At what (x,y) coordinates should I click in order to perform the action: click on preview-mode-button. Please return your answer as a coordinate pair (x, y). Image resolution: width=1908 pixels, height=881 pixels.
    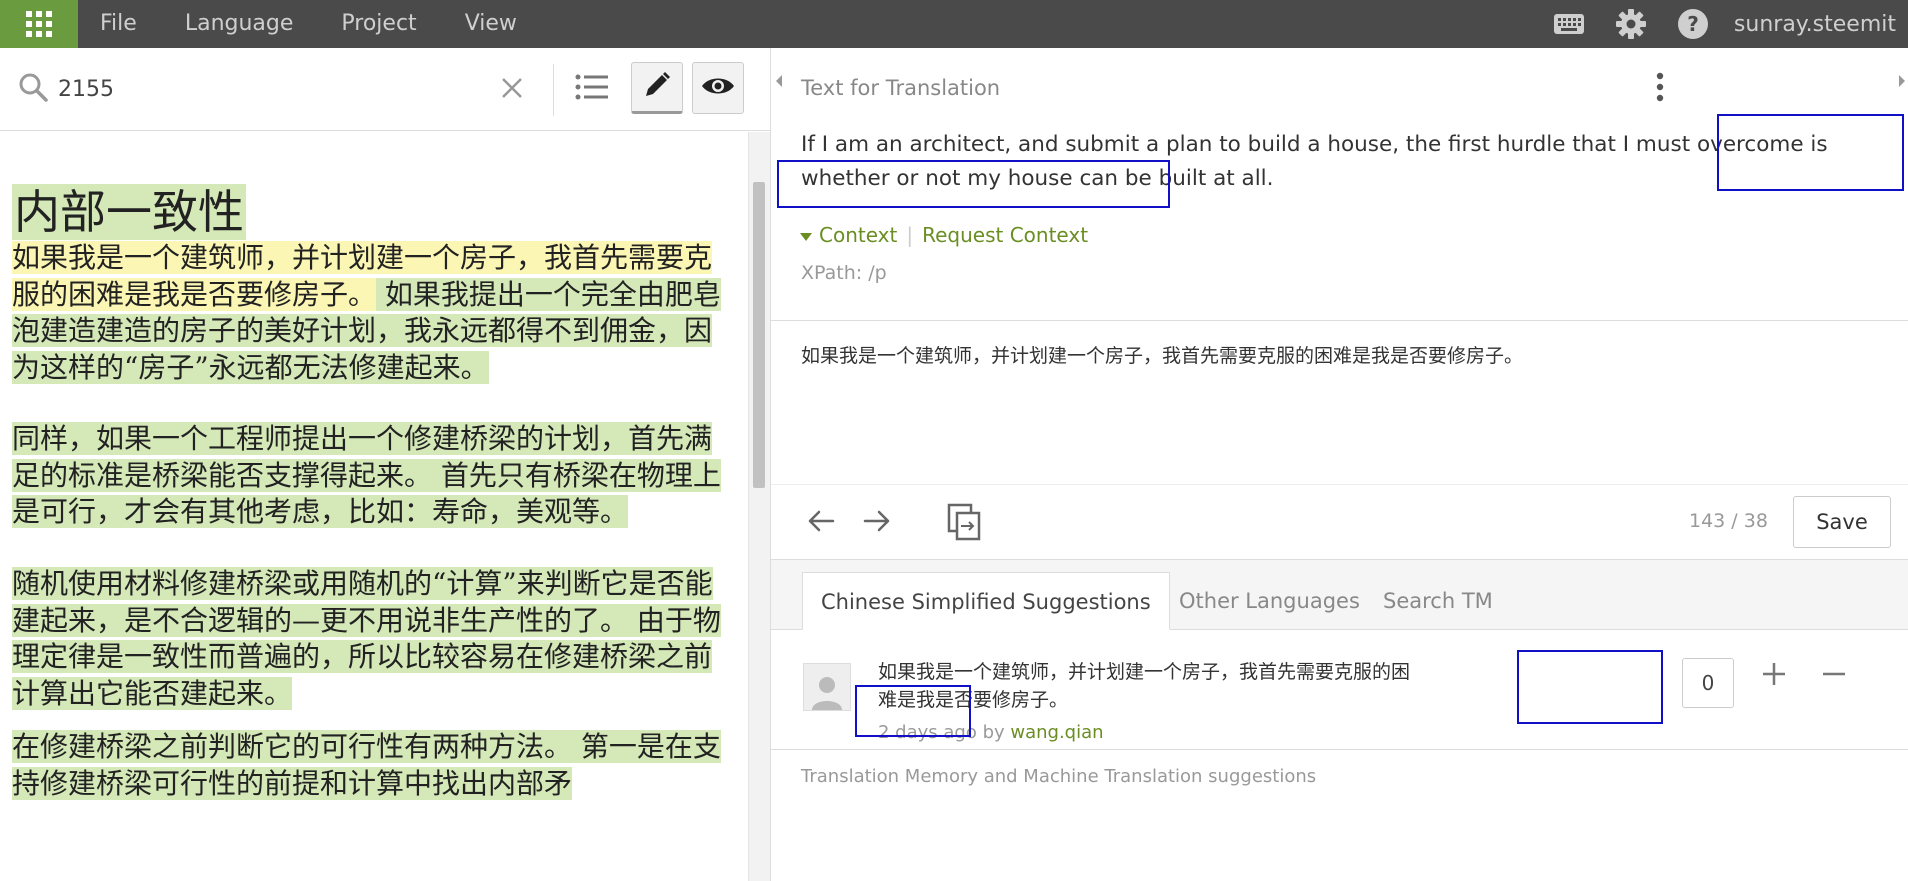
    Looking at the image, I should click on (718, 88).